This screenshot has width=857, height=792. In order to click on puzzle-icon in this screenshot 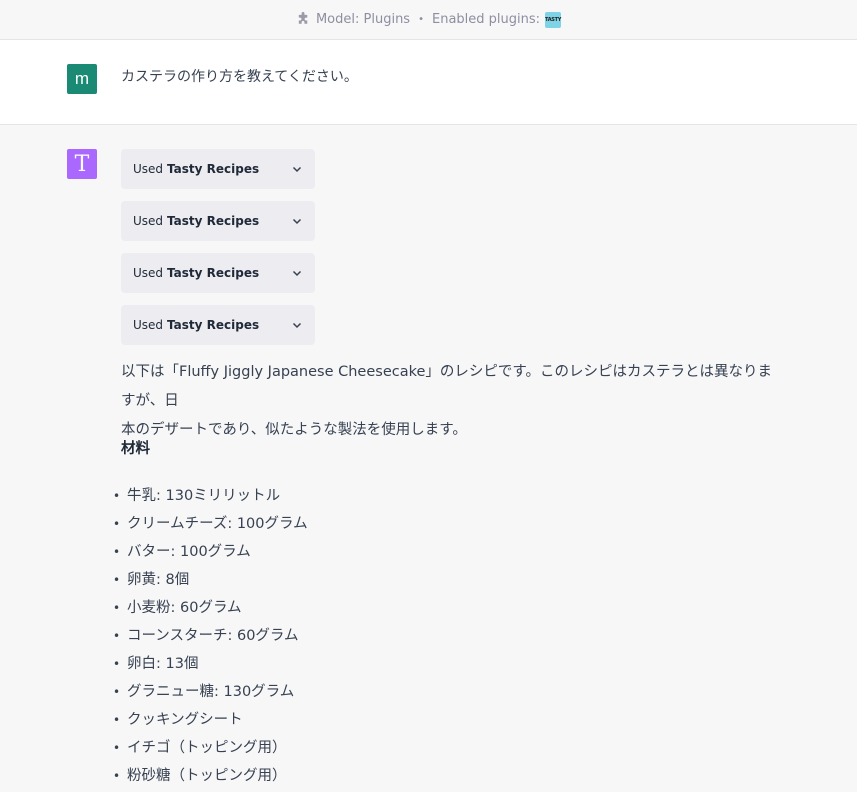, I will do `click(303, 18)`.